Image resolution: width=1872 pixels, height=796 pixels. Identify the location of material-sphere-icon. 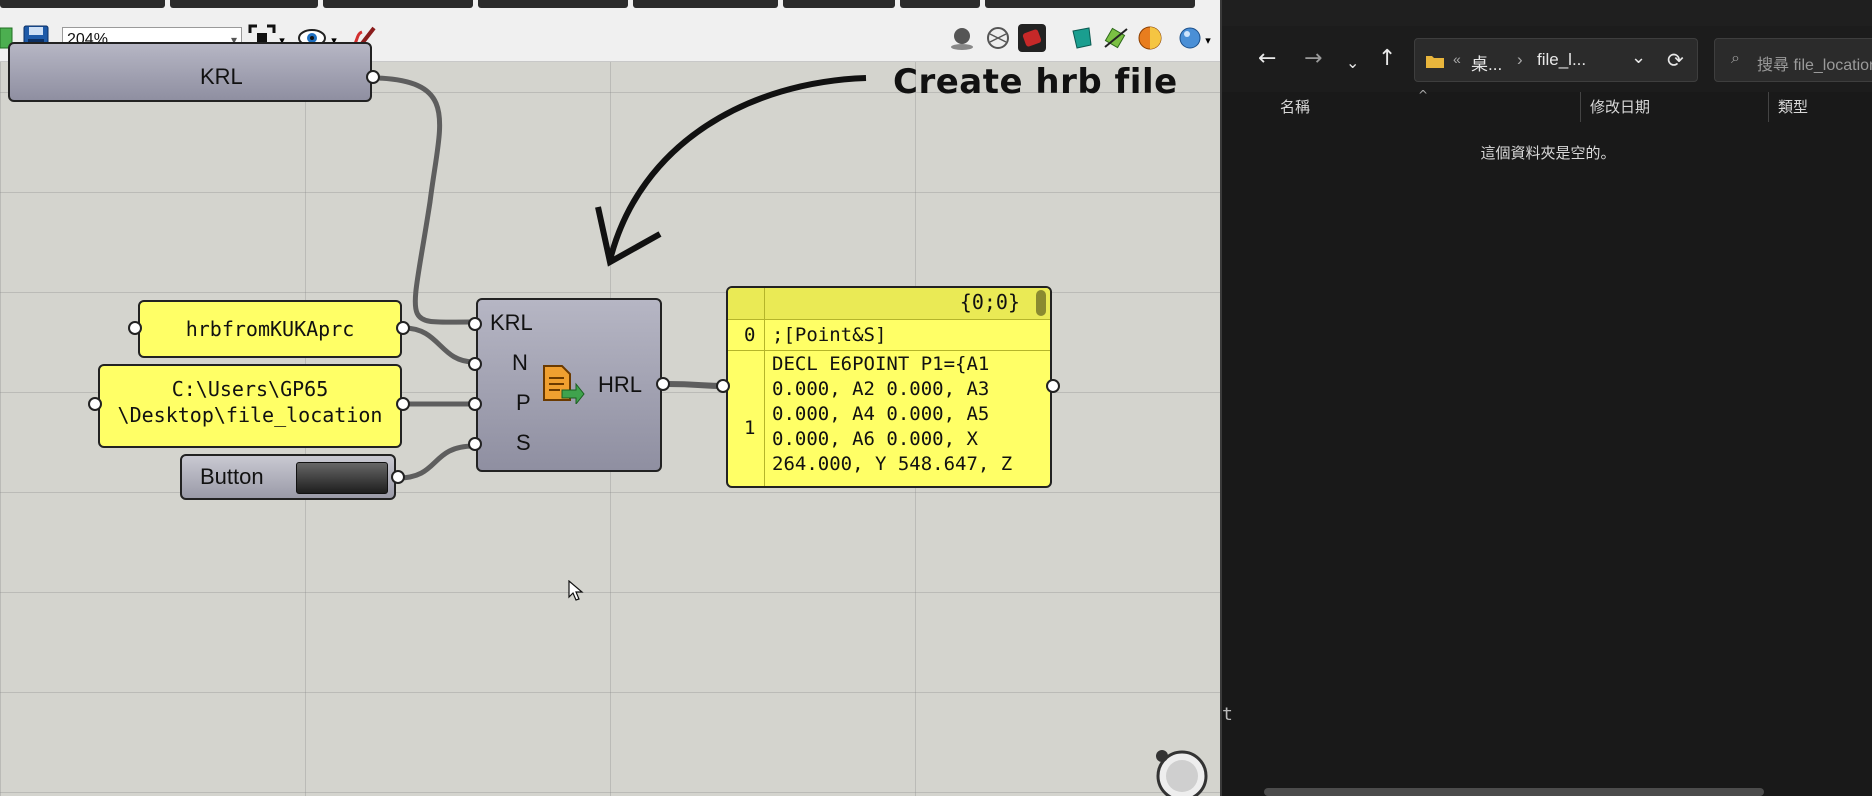
(1150, 38).